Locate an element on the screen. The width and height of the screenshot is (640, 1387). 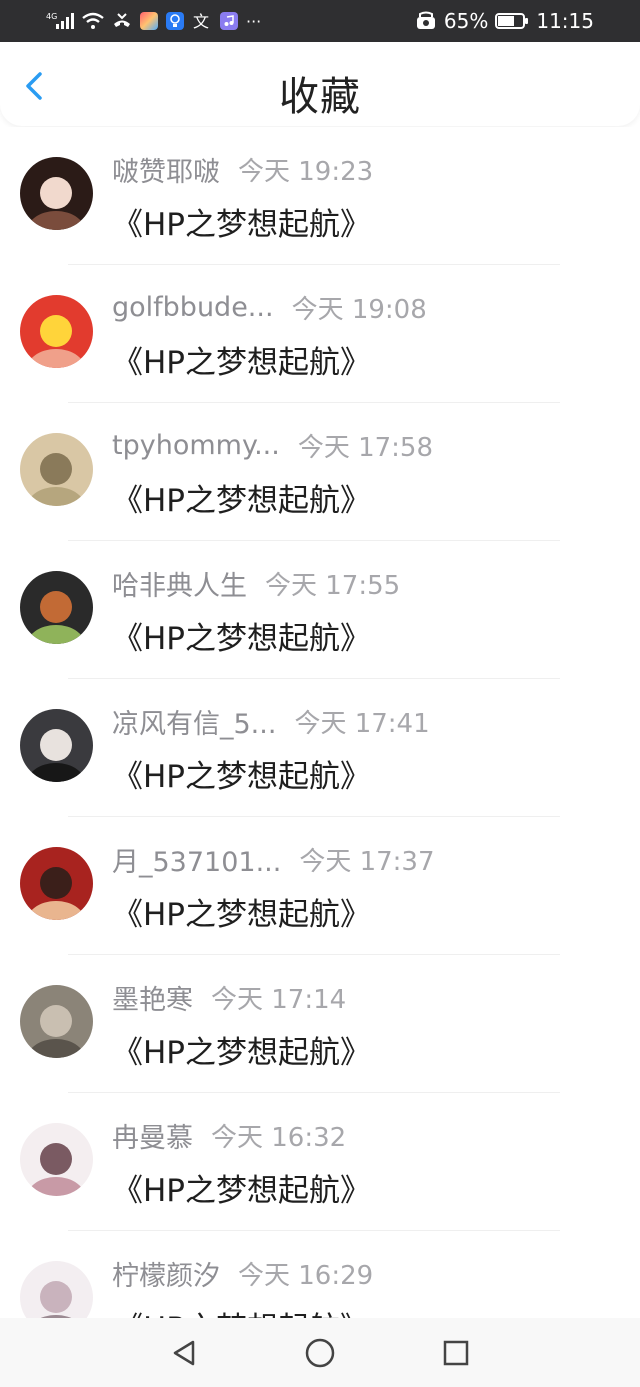
app-header: 收藏 is located at coordinates (320, 84).